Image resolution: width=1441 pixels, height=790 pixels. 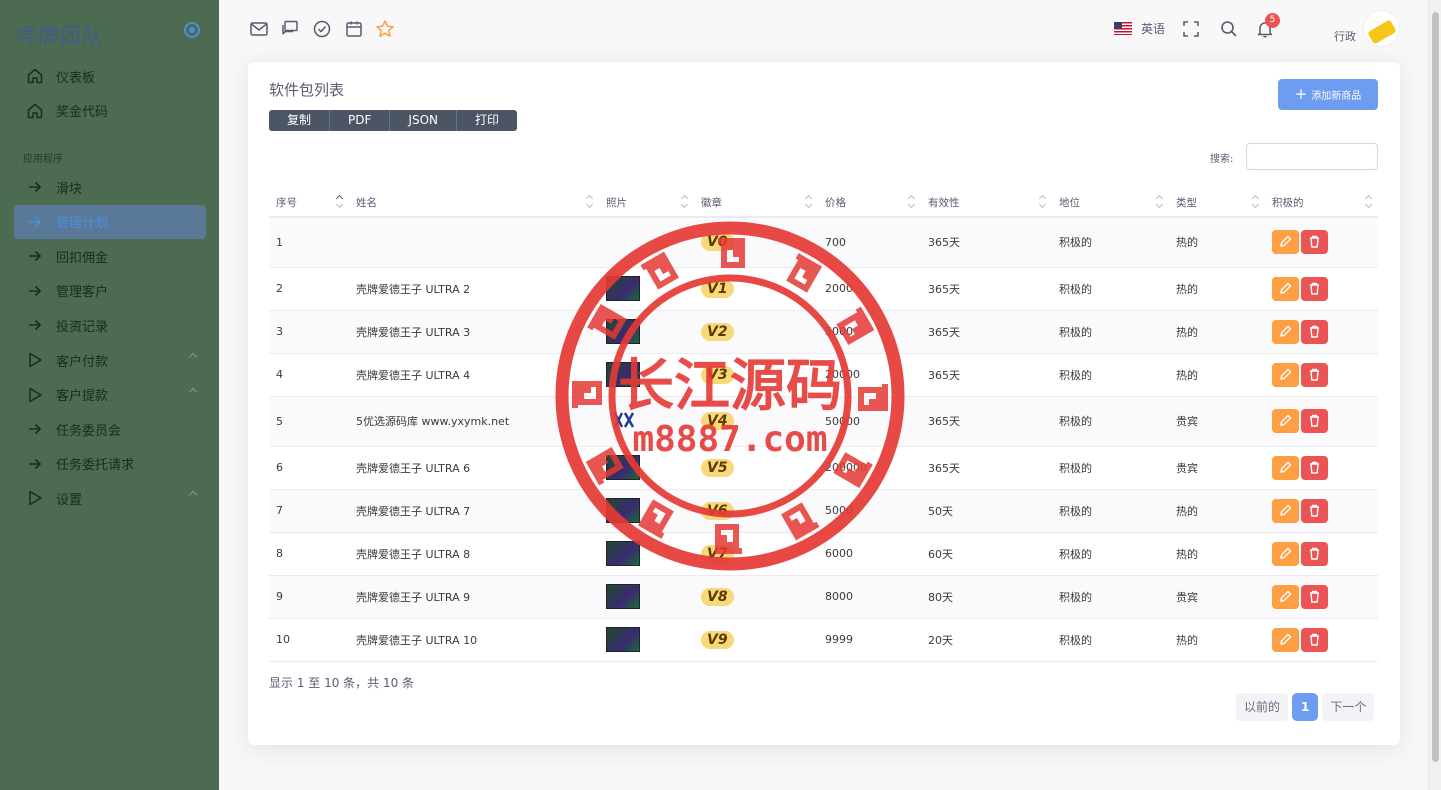 What do you see at coordinates (1312, 156) in the screenshot?
I see `search-input` at bounding box center [1312, 156].